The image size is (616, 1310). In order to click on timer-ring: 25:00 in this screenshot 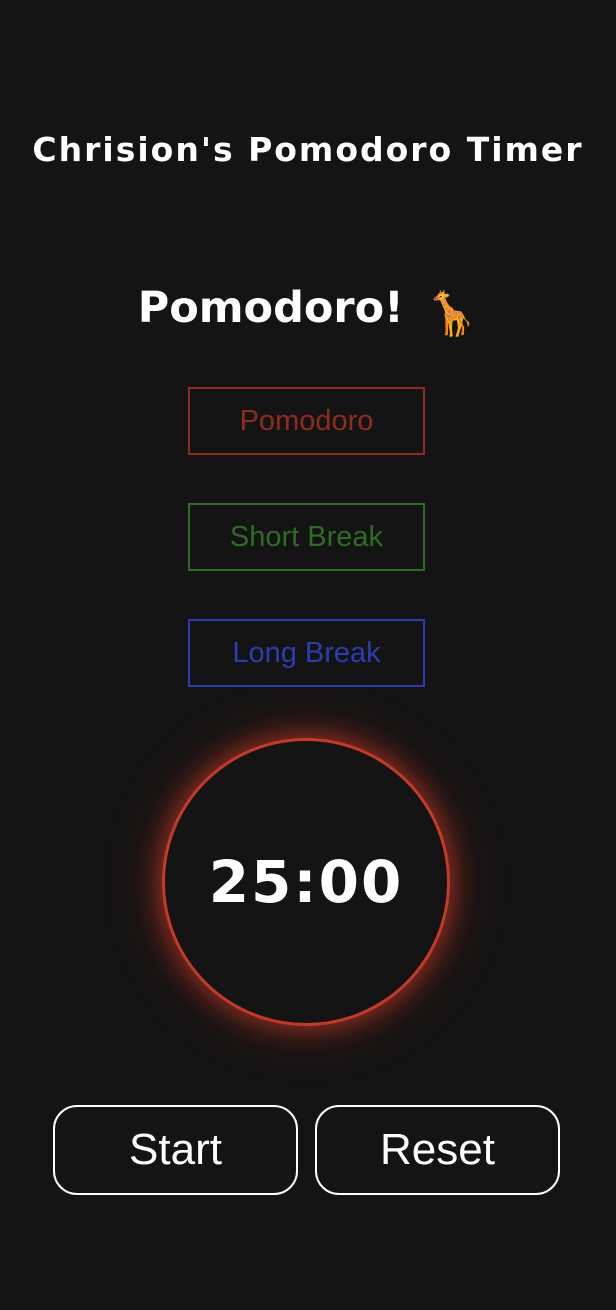, I will do `click(306, 882)`.